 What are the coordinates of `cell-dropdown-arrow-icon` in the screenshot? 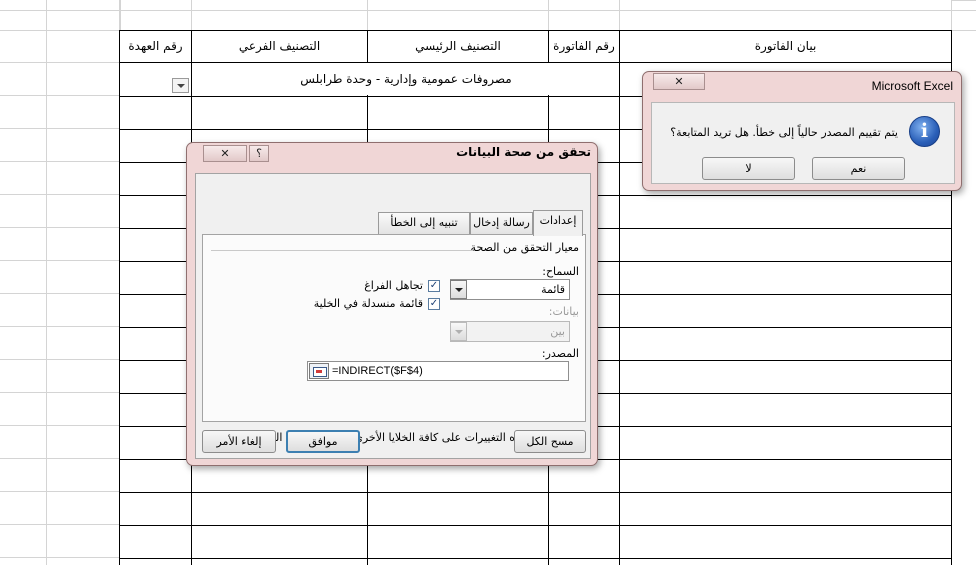 It's located at (180, 85).